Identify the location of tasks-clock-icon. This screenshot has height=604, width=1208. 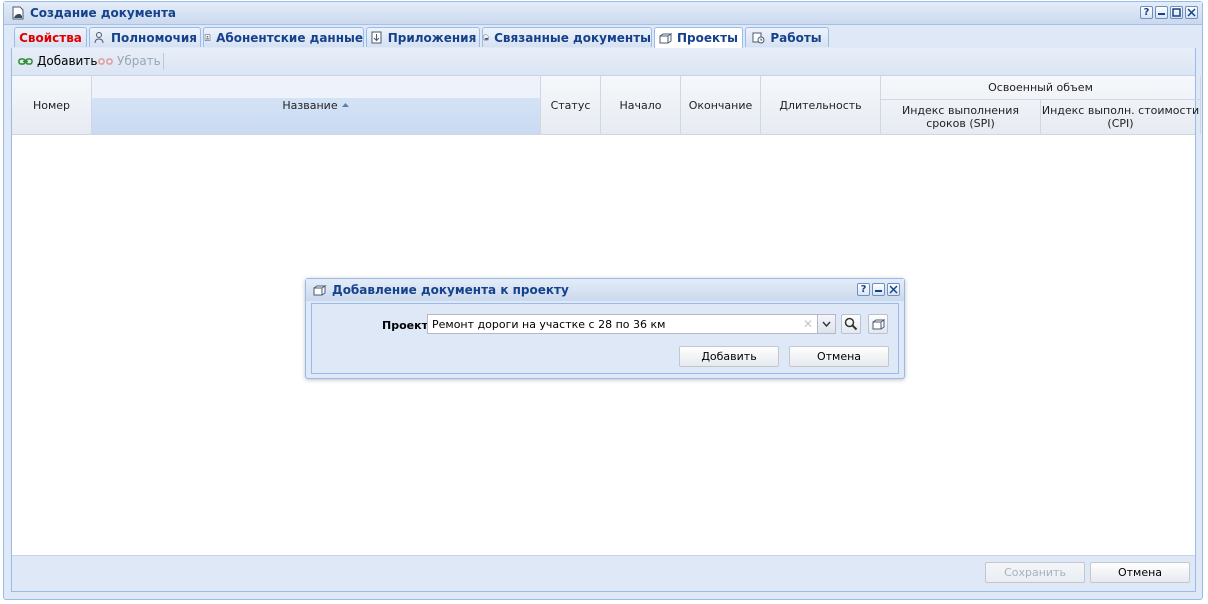
(758, 38).